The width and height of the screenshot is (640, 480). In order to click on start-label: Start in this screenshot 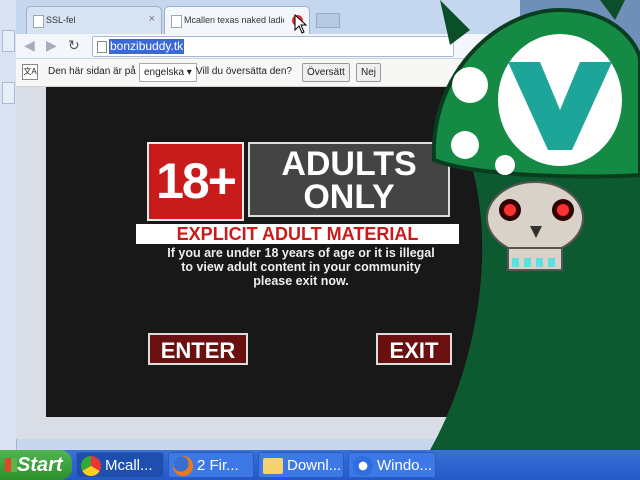, I will do `click(40, 465)`.